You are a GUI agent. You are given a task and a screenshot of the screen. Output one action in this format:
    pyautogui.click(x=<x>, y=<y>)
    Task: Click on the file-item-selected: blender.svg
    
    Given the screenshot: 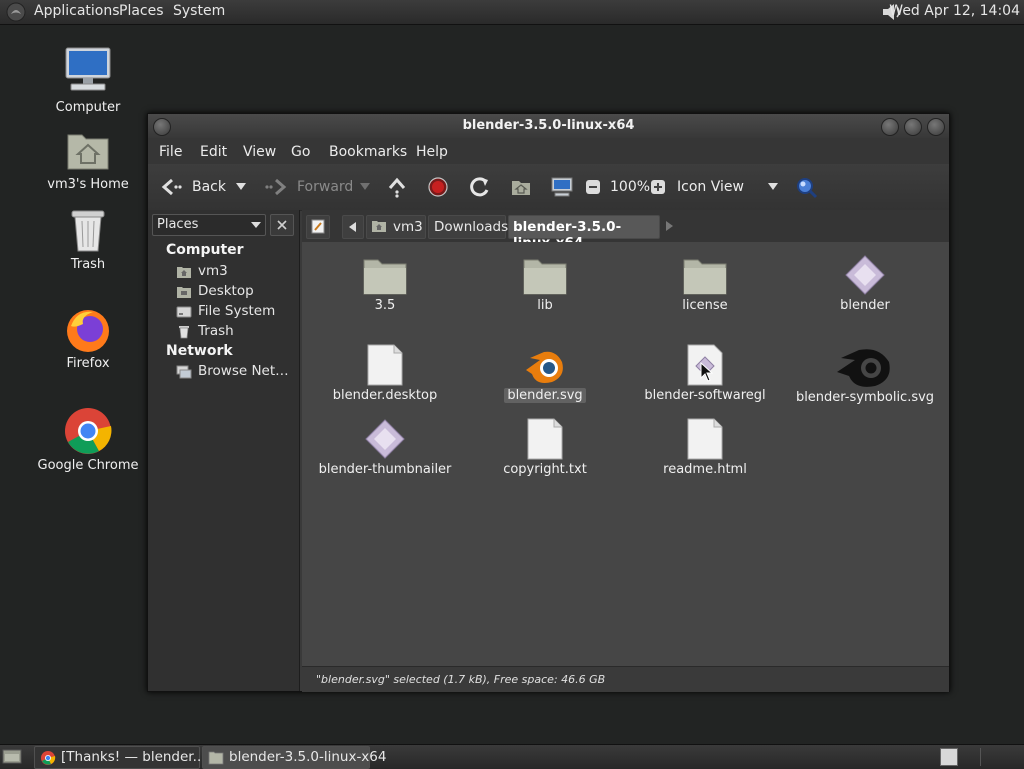 What is the action you would take?
    pyautogui.click(x=545, y=373)
    